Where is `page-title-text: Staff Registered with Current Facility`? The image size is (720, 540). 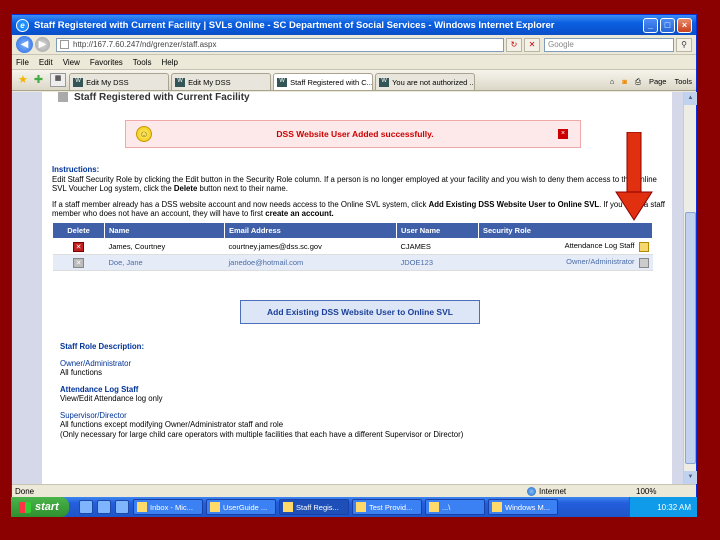 page-title-text: Staff Registered with Current Facility is located at coordinates (162, 97).